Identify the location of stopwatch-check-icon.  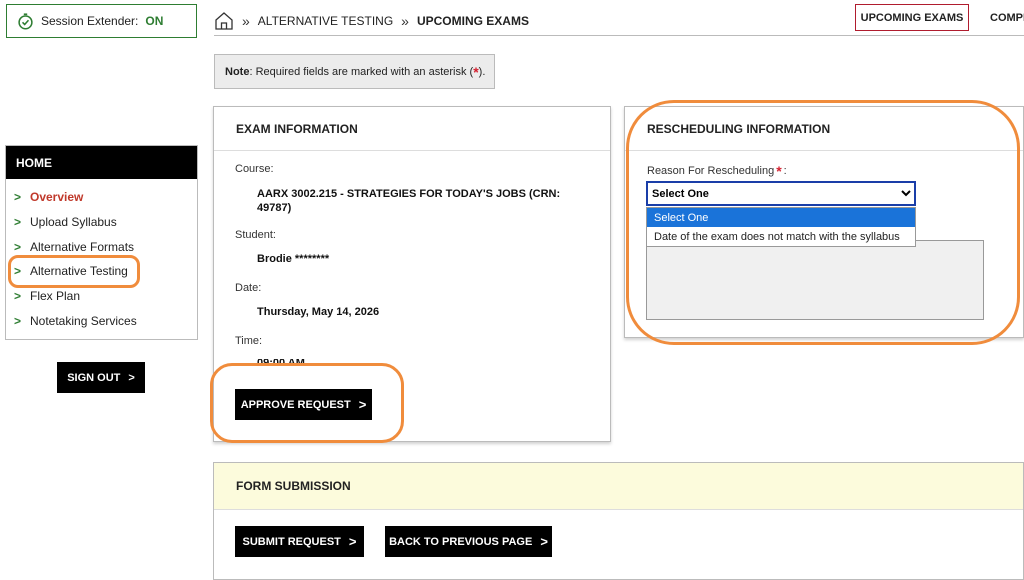
(25, 20).